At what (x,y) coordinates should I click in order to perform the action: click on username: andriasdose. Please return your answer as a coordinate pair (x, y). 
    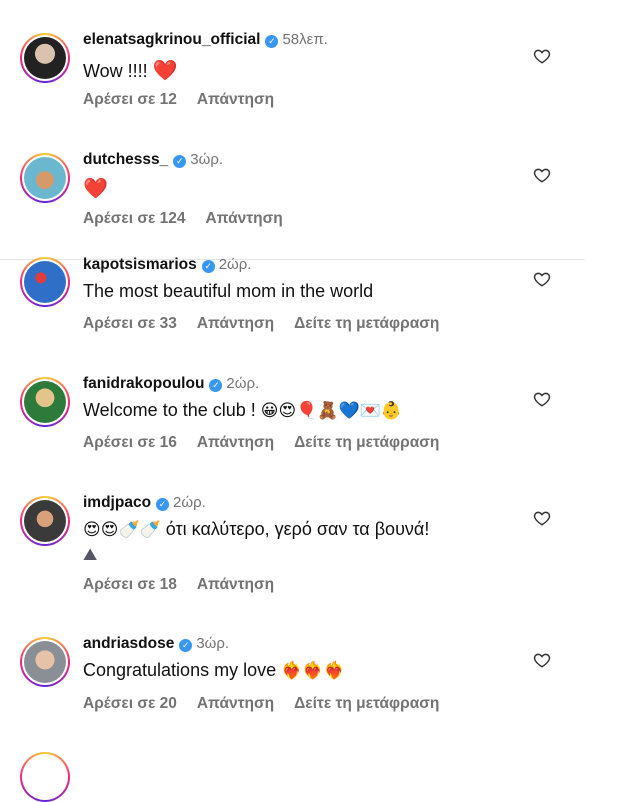
    Looking at the image, I should click on (128, 643).